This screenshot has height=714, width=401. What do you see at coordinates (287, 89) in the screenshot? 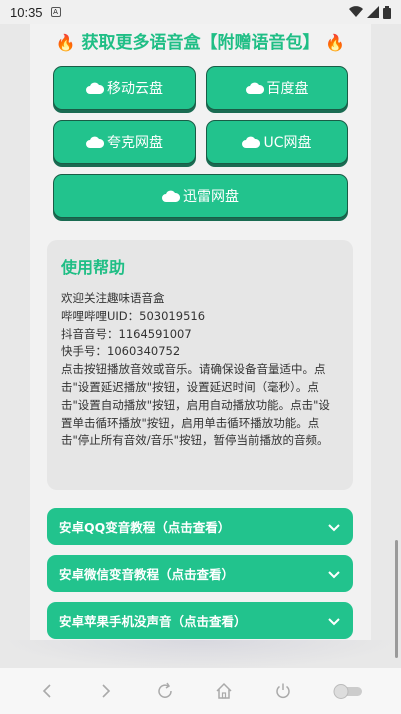
I see `button-label: 百度盘` at bounding box center [287, 89].